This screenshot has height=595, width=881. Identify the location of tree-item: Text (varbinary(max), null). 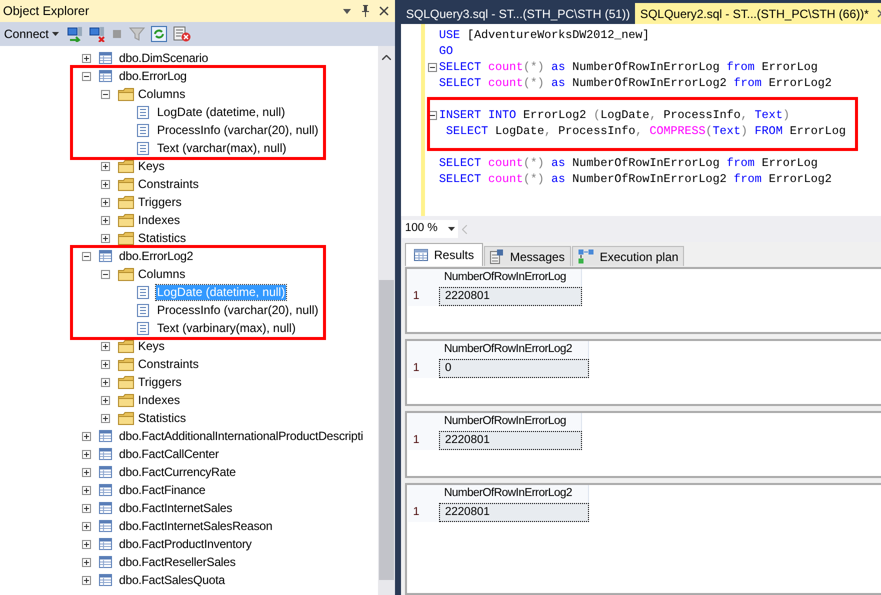
(226, 328).